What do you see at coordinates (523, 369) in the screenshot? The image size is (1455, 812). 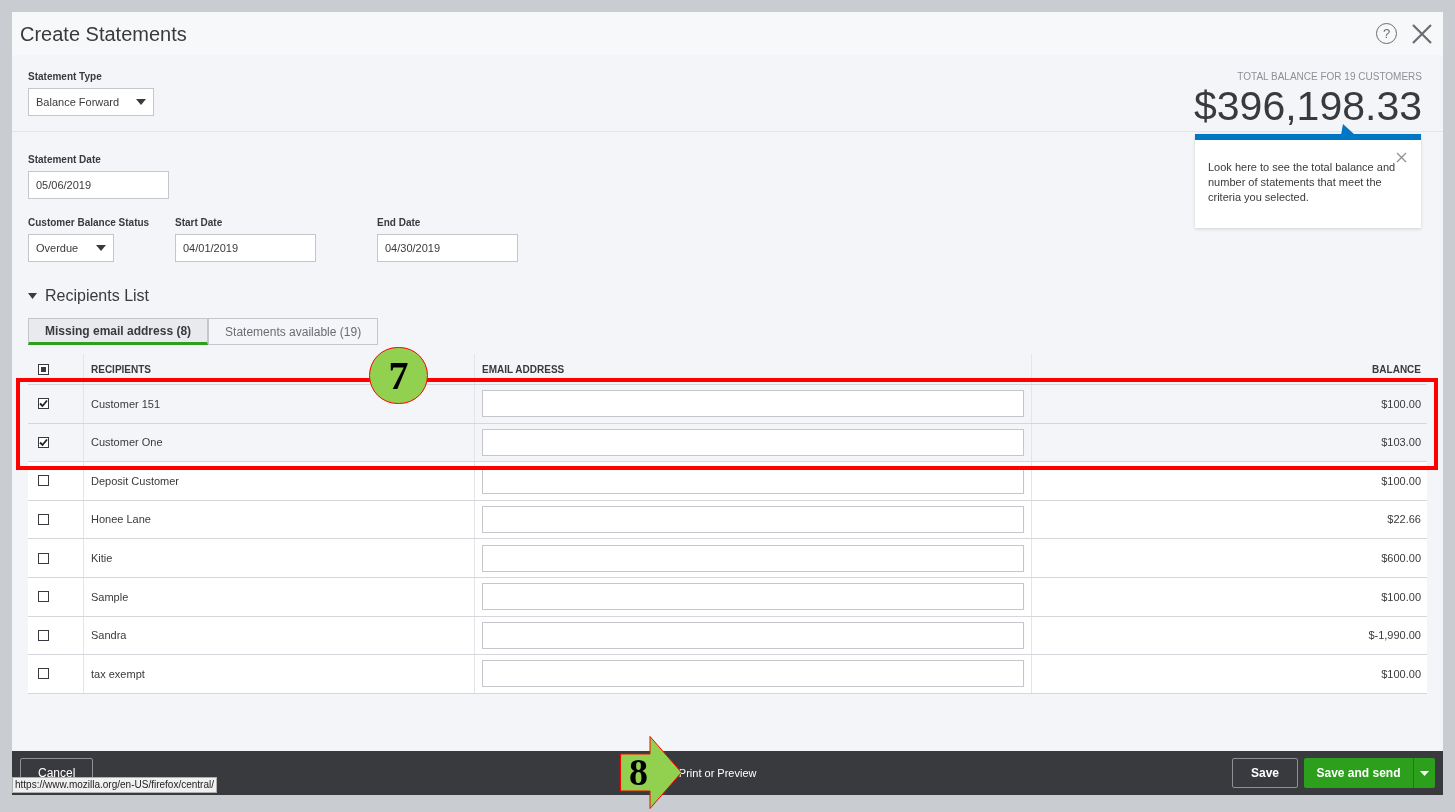 I see `column-header: EMAIL ADDRESS` at bounding box center [523, 369].